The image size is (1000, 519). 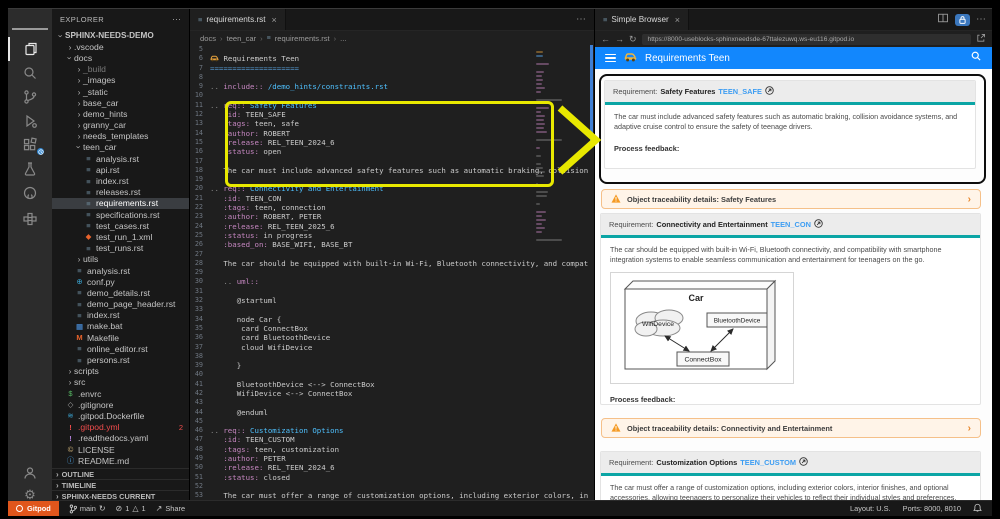 What do you see at coordinates (633, 39) in the screenshot?
I see `reload-icon: ↻` at bounding box center [633, 39].